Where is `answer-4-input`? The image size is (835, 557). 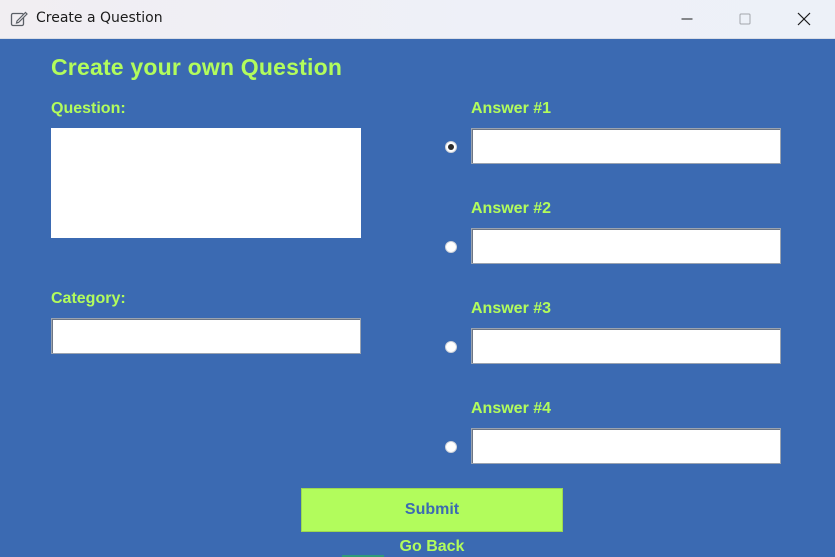
answer-4-input is located at coordinates (626, 446).